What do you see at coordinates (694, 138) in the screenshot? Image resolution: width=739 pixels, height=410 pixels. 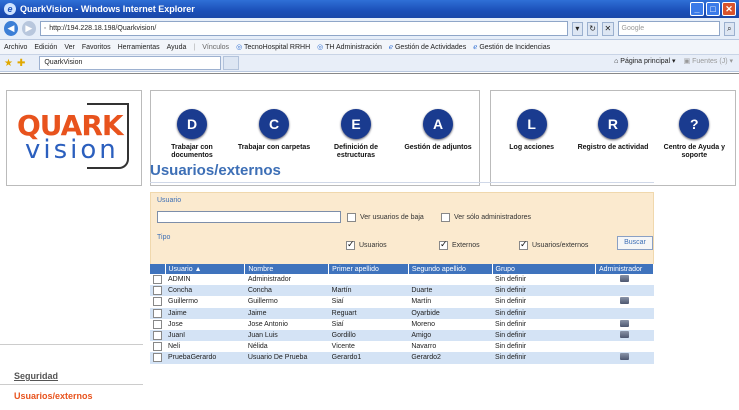 I see `tool-ayuda-soporte: ? Centro de Ayuda y soporte` at bounding box center [694, 138].